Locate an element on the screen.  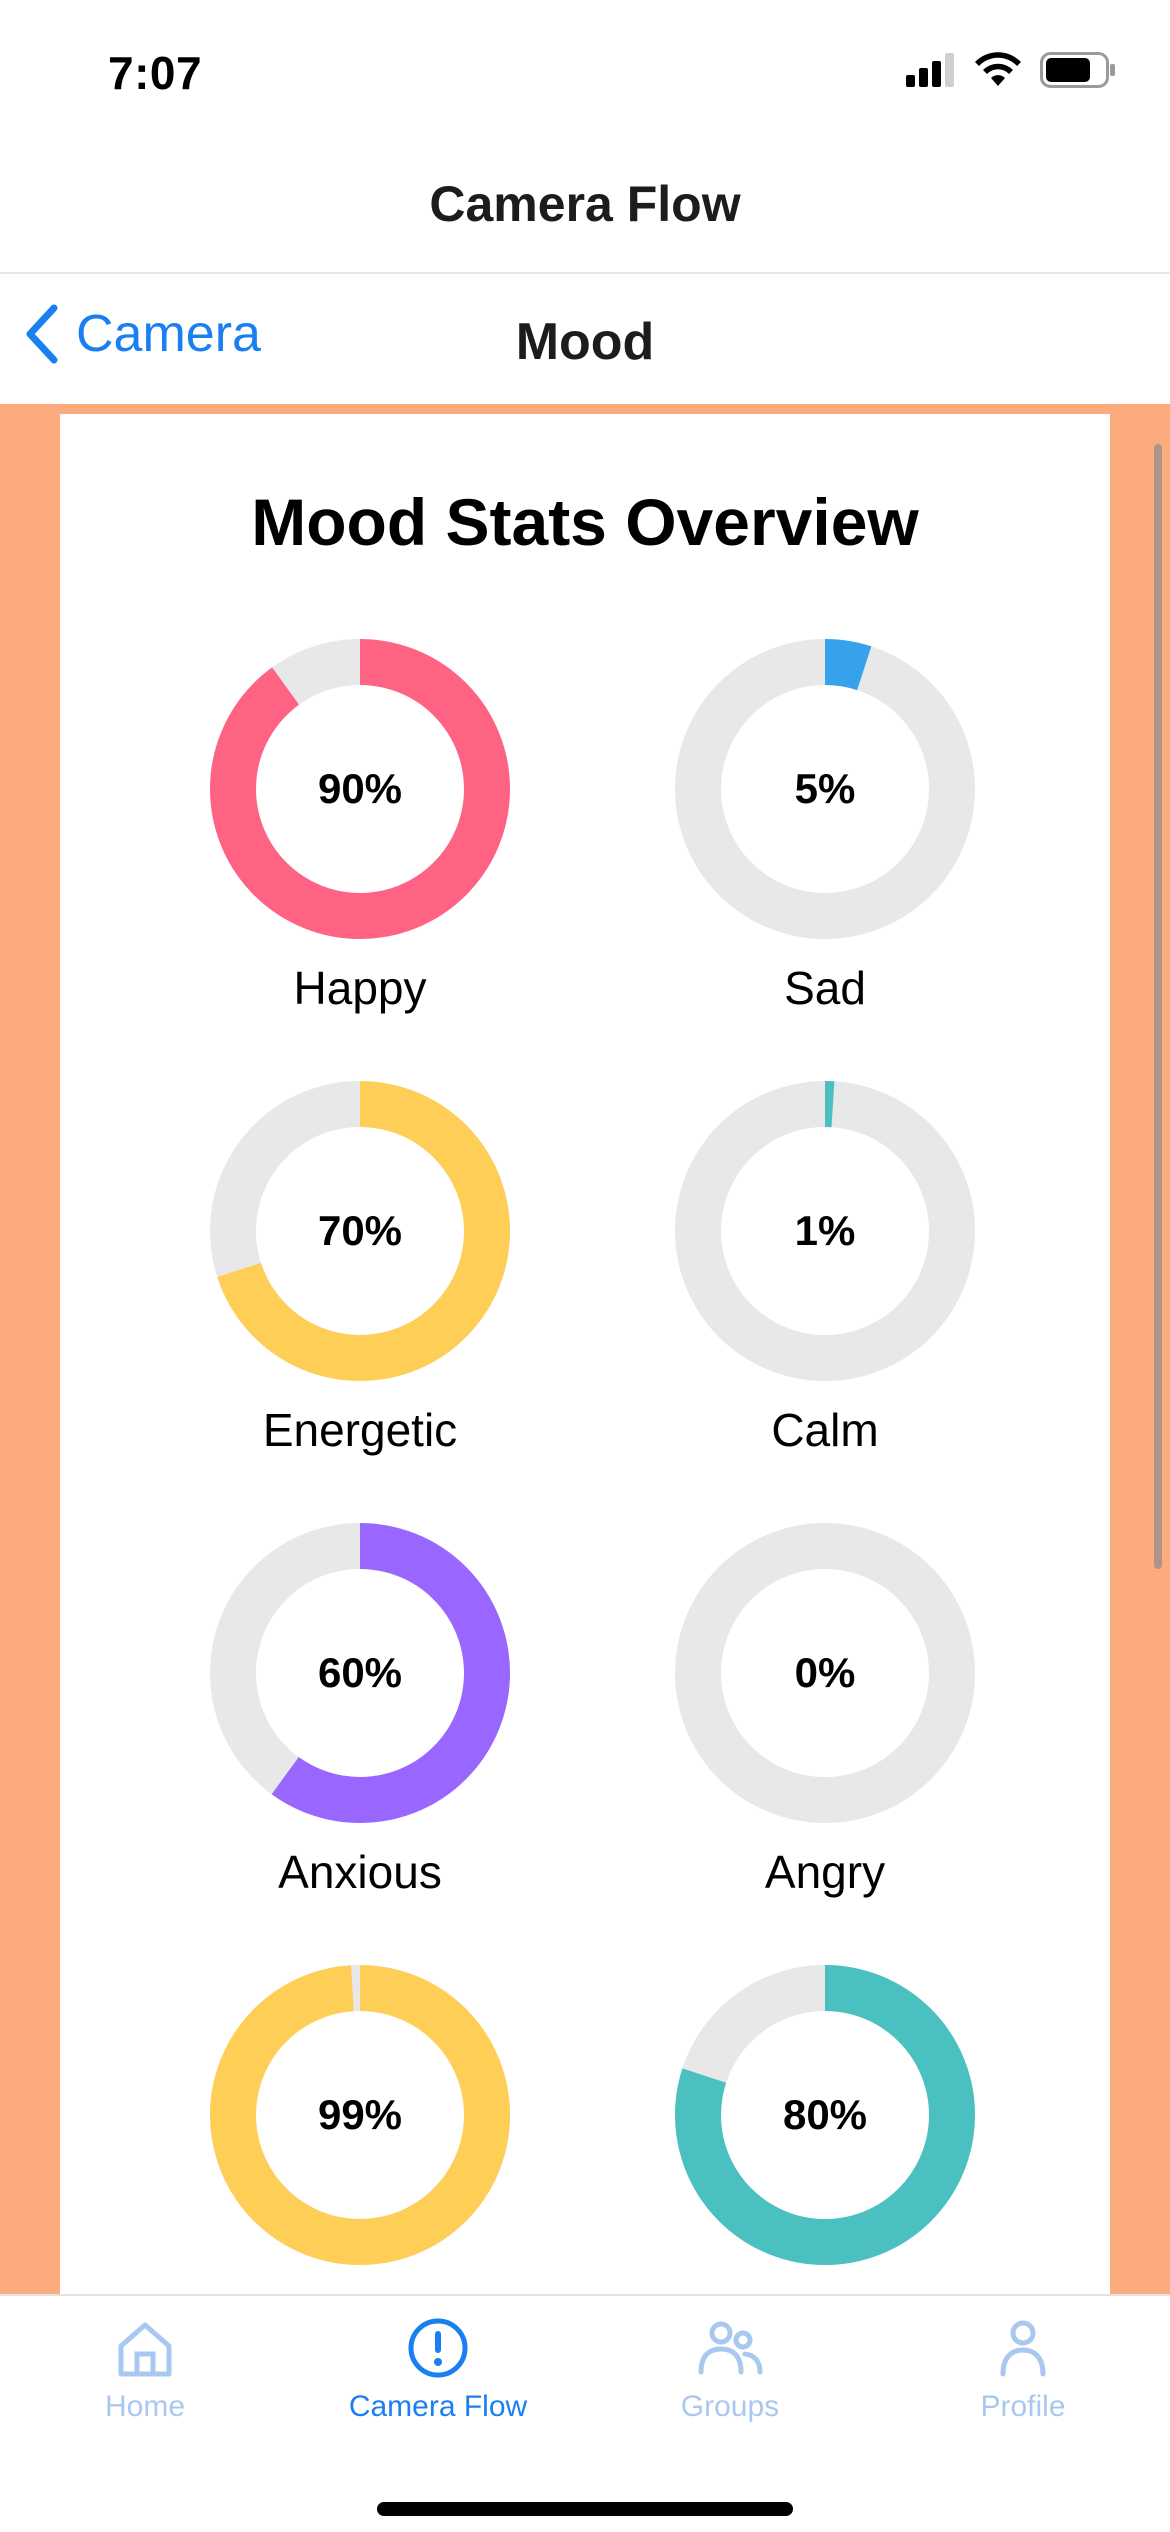
mood-stat-item: 90% Happy is located at coordinates (360, 827).